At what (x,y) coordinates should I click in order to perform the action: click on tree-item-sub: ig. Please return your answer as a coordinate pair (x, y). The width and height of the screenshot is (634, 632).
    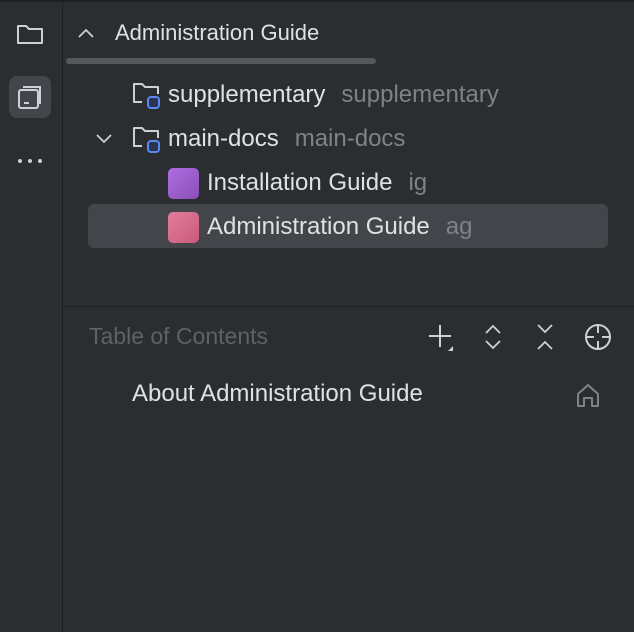
    Looking at the image, I should click on (418, 182).